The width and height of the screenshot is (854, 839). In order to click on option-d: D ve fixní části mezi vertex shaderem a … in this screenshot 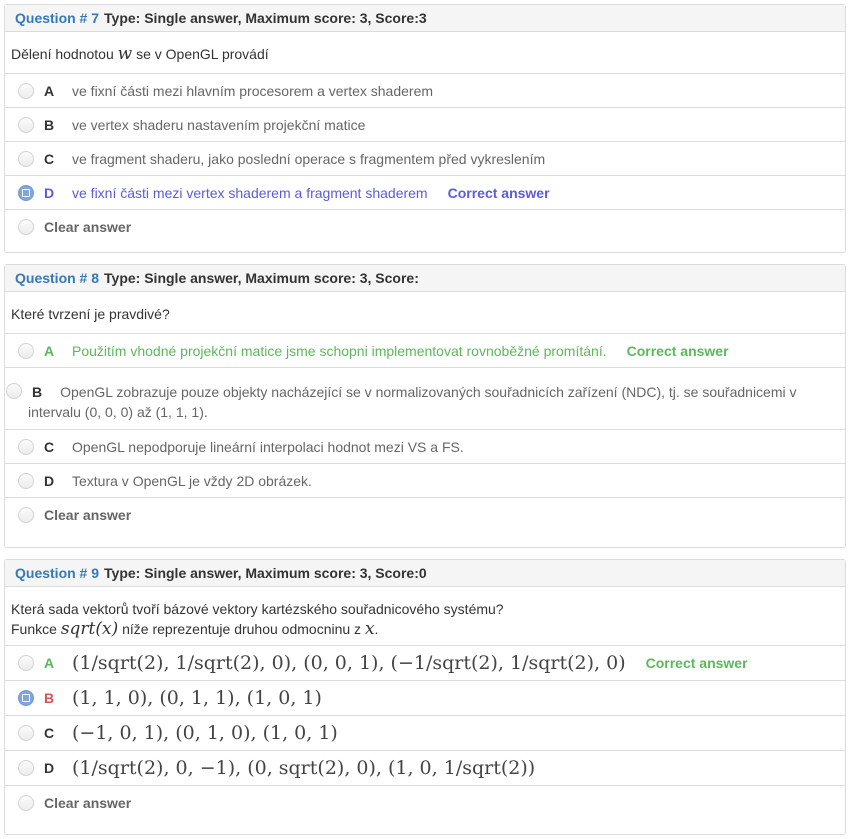, I will do `click(425, 192)`.